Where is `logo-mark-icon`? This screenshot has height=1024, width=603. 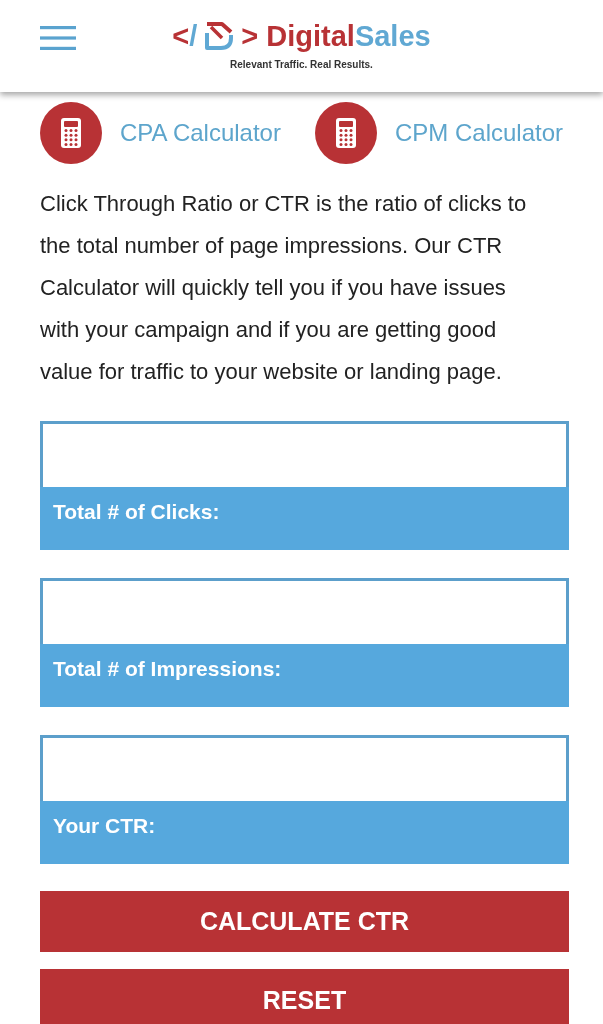
logo-mark-icon is located at coordinates (219, 36).